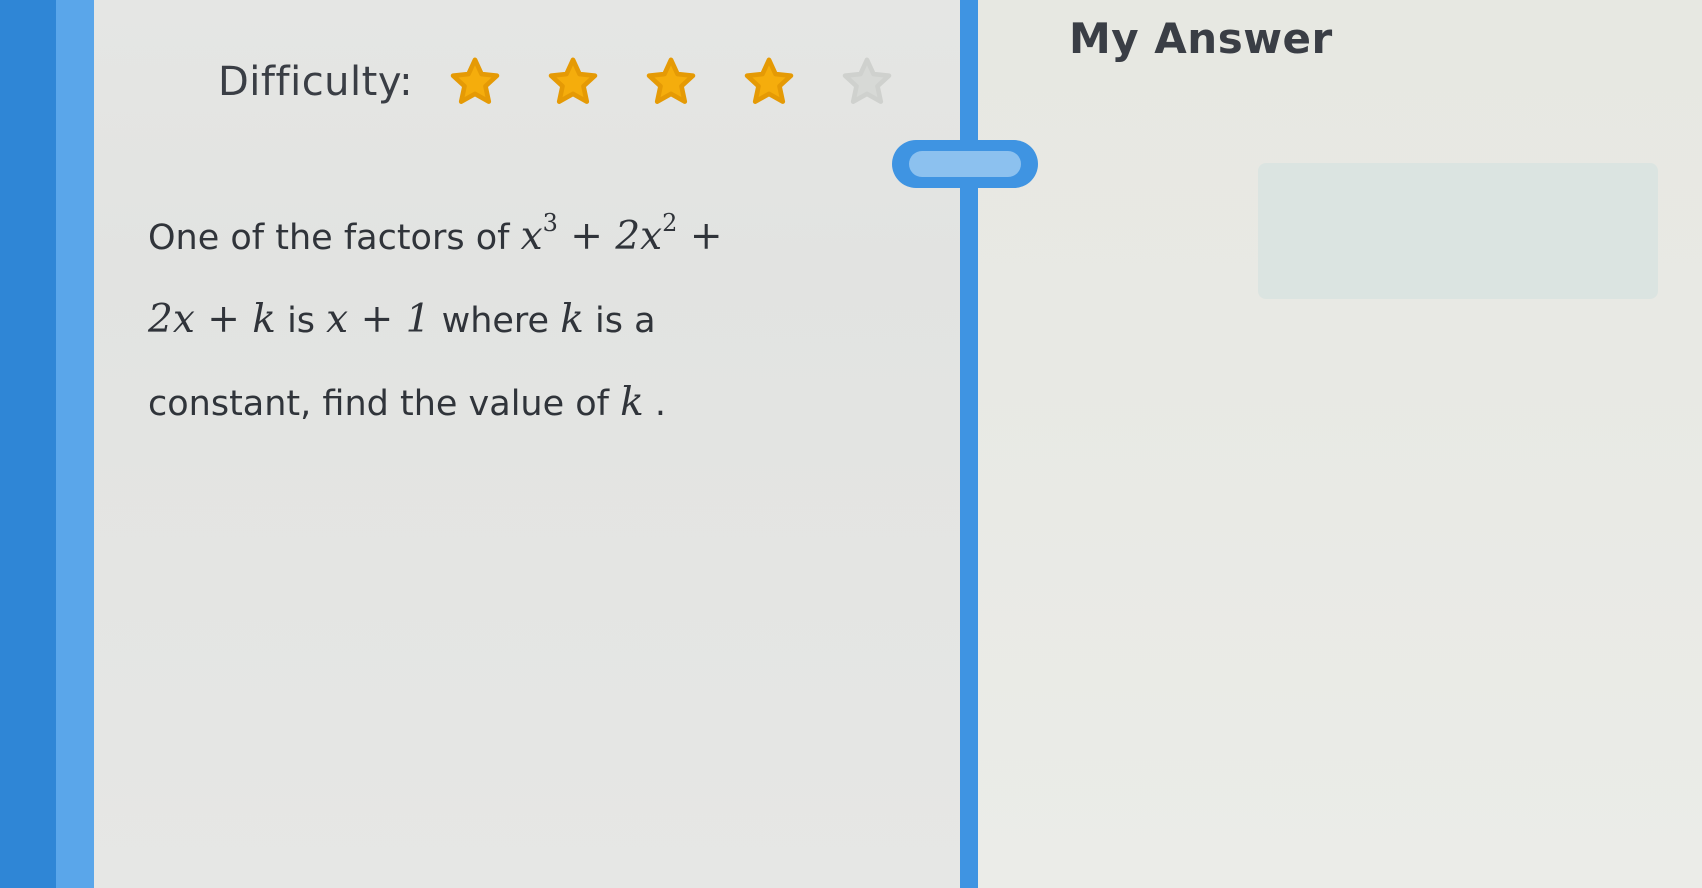 The image size is (1702, 888). What do you see at coordinates (572, 319) in the screenshot?
I see `math-k: k` at bounding box center [572, 319].